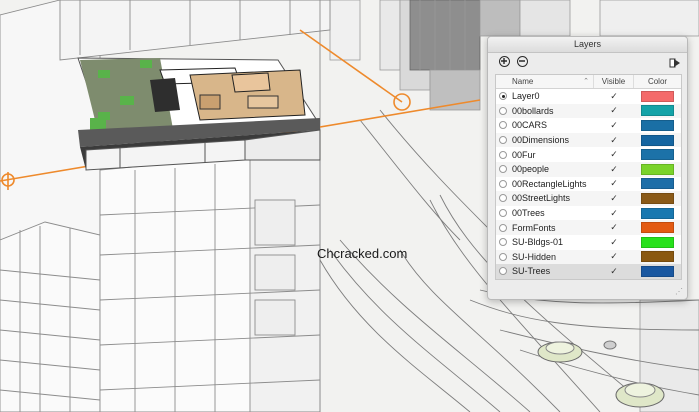 Image resolution: width=699 pixels, height=412 pixels. I want to click on panel-title: Layers, so click(587, 45).